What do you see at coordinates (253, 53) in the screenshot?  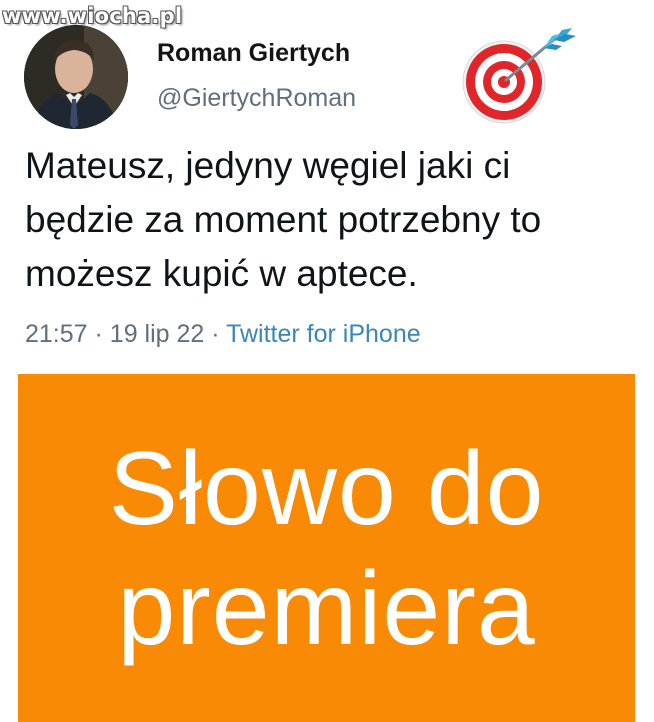 I see `author-name: Roman Giertych` at bounding box center [253, 53].